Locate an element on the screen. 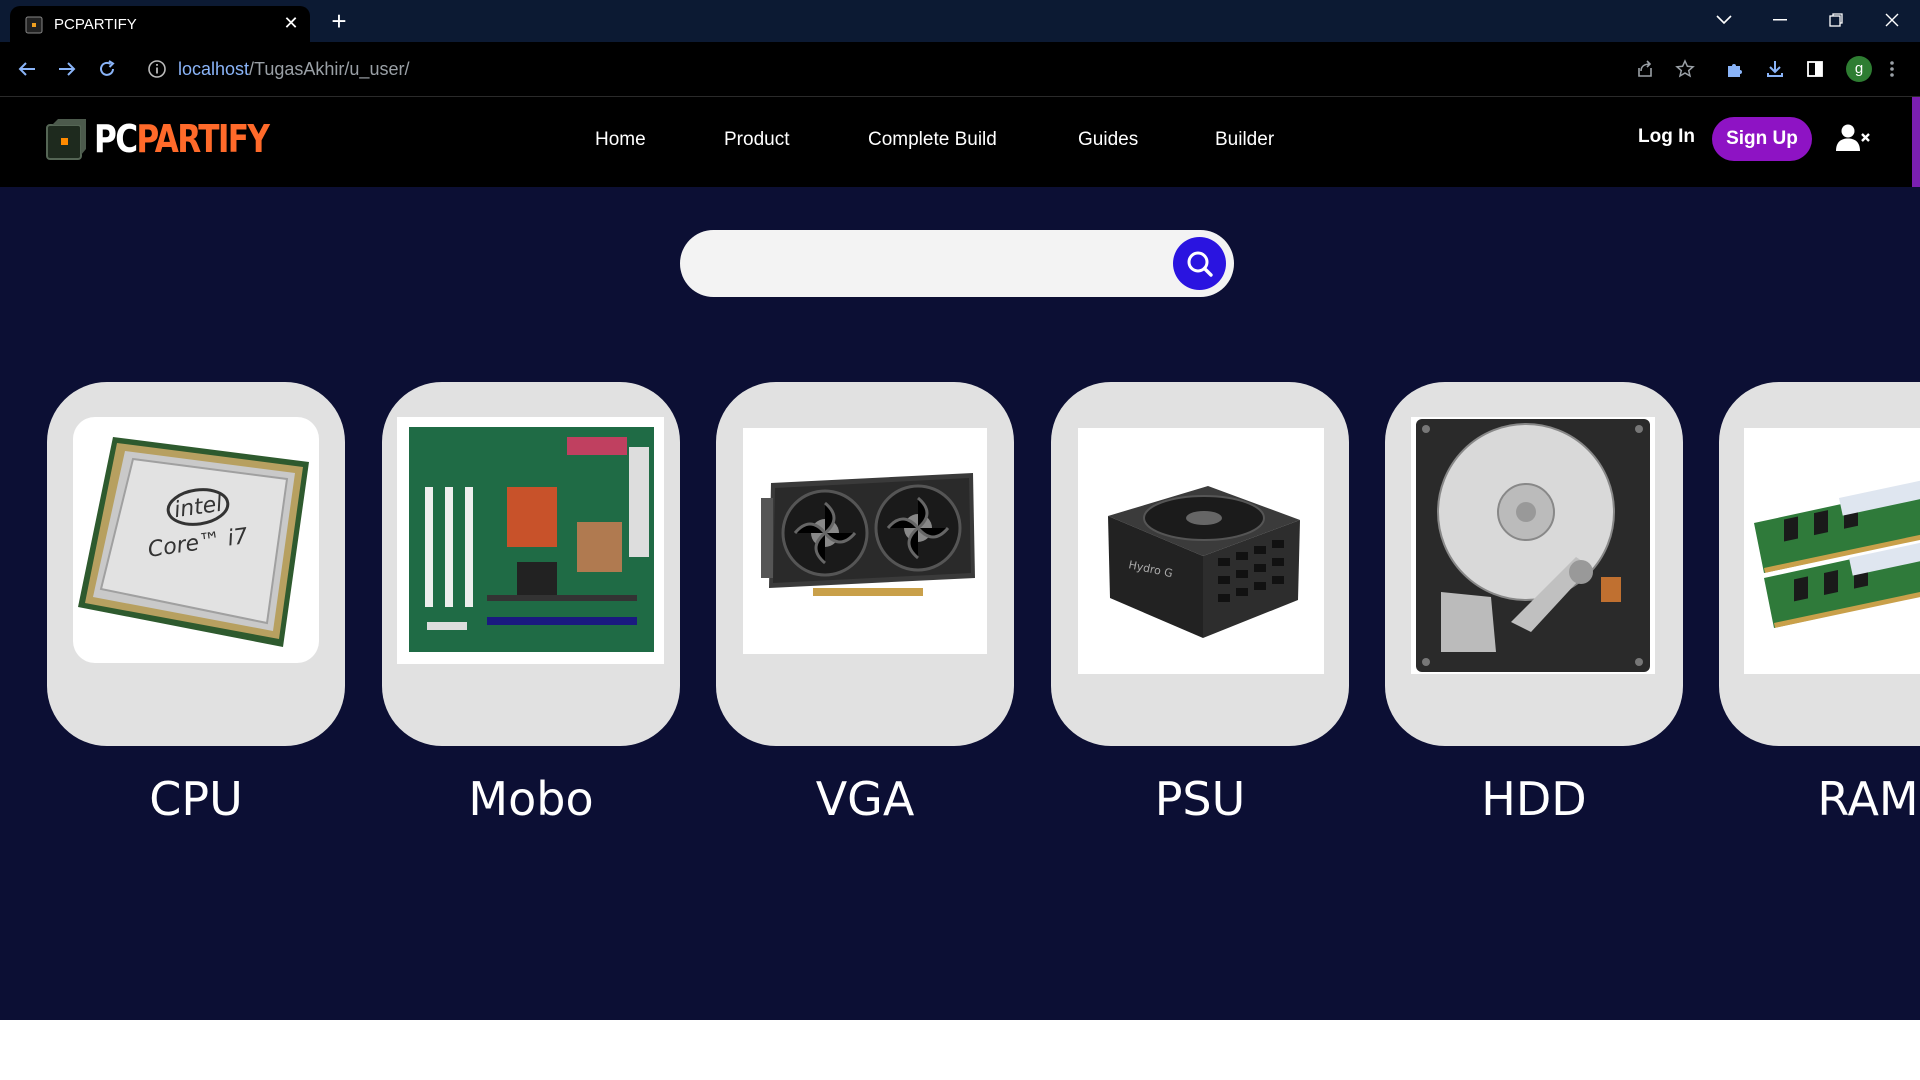  category-card-hdd is located at coordinates (1534, 564).